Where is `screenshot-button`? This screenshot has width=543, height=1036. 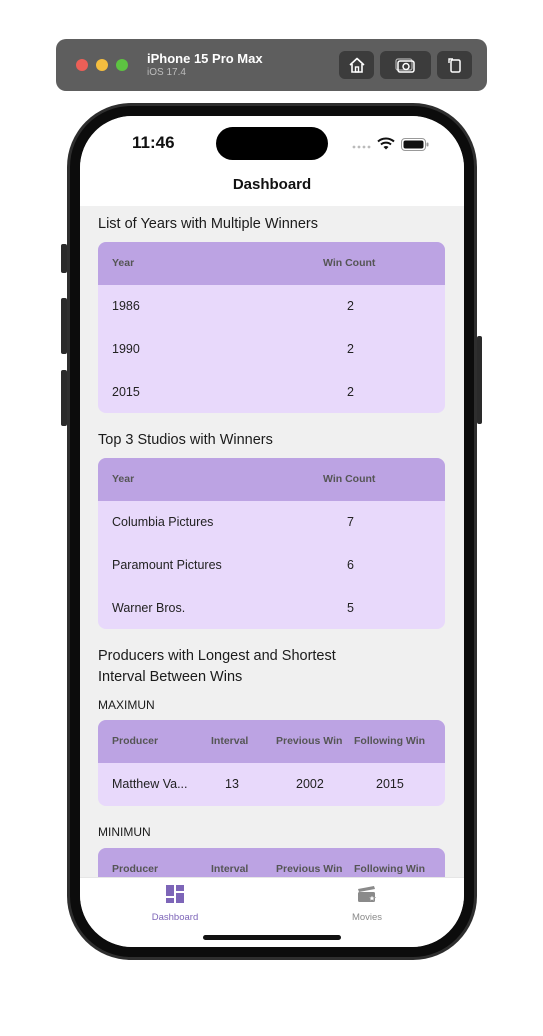
screenshot-button is located at coordinates (405, 65).